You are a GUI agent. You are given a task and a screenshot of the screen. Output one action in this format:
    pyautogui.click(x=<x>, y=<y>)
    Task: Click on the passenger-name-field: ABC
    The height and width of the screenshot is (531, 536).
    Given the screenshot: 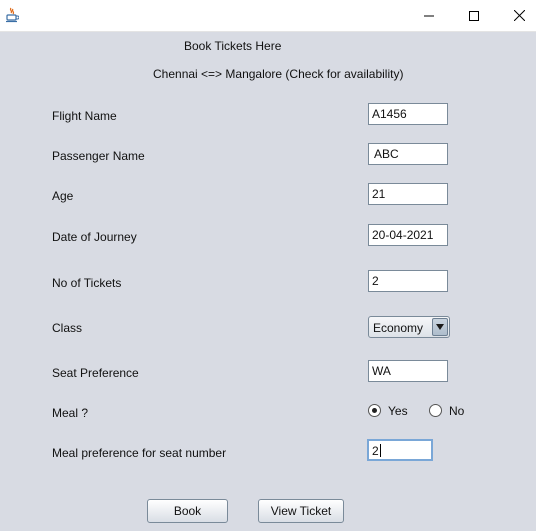 What is the action you would take?
    pyautogui.click(x=408, y=154)
    